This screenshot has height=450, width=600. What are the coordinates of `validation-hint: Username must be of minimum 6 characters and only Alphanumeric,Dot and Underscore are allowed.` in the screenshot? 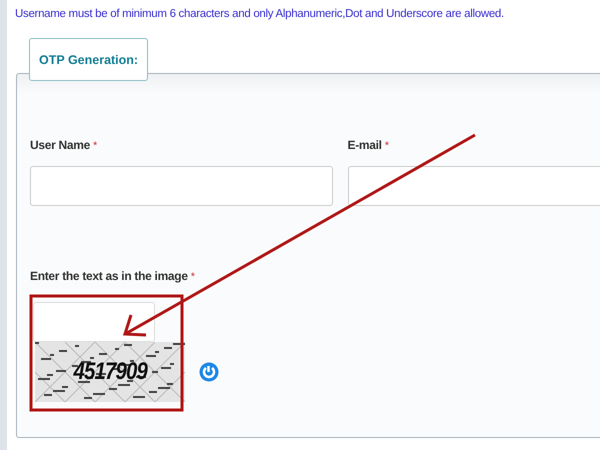 It's located at (260, 14).